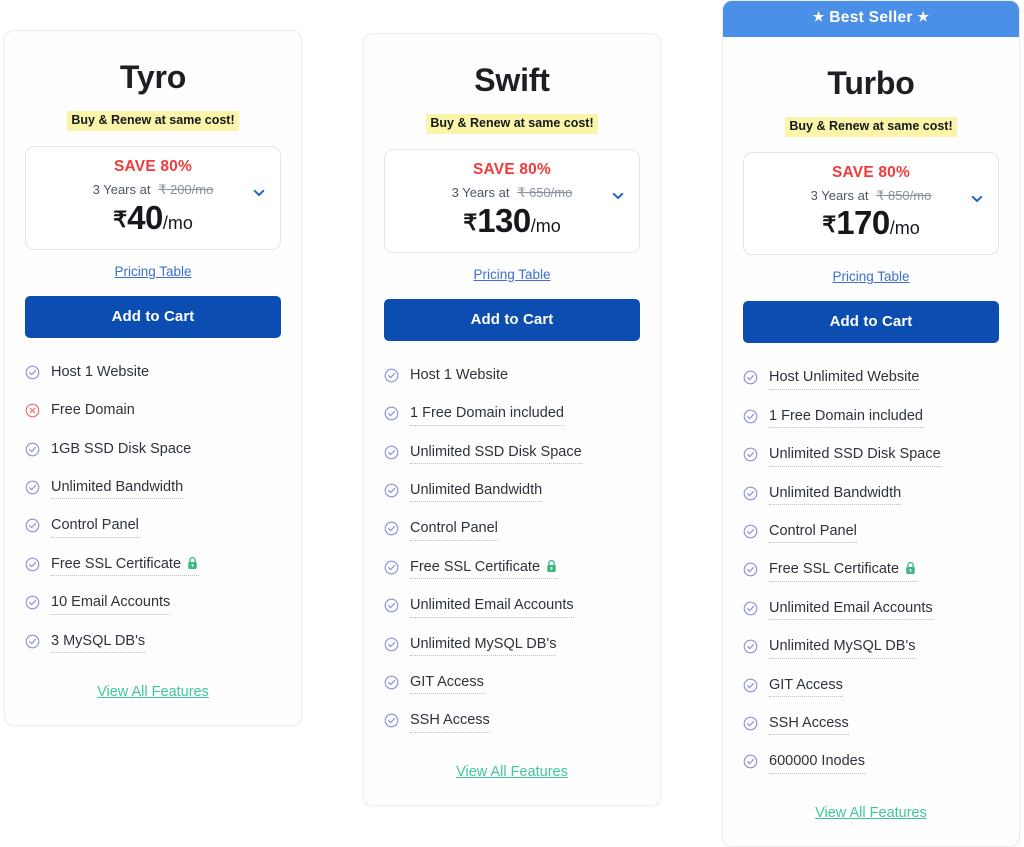 The height and width of the screenshot is (847, 1024). What do you see at coordinates (851, 607) in the screenshot?
I see `feature-label: Unlimited Email Accounts` at bounding box center [851, 607].